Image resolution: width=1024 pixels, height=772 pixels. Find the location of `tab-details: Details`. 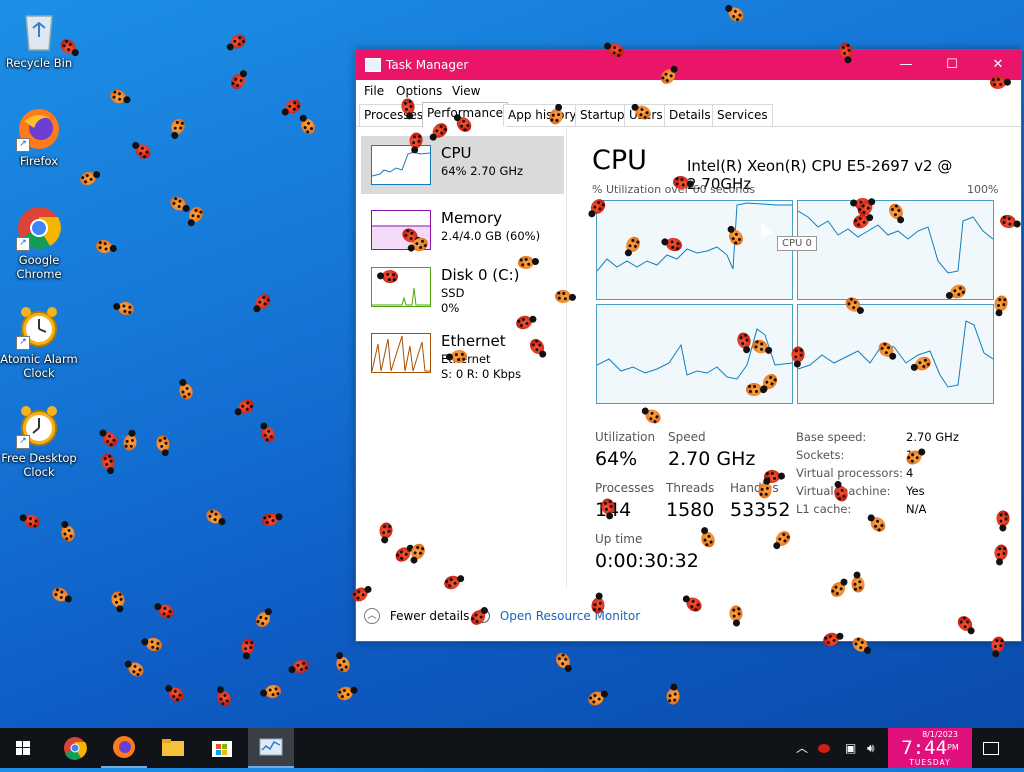

tab-details: Details is located at coordinates (690, 115).